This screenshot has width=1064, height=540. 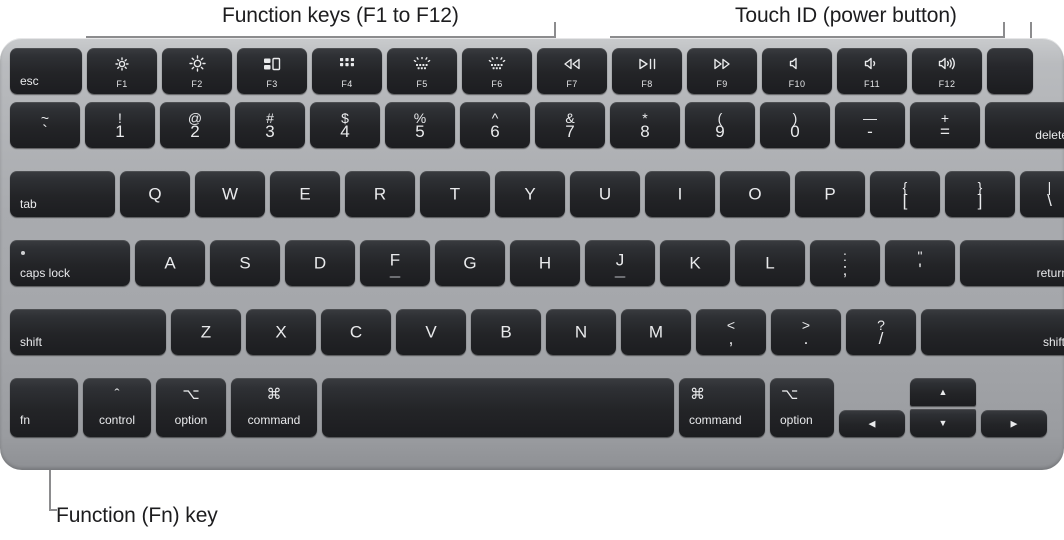 I want to click on key-tab: tab, so click(x=62, y=194).